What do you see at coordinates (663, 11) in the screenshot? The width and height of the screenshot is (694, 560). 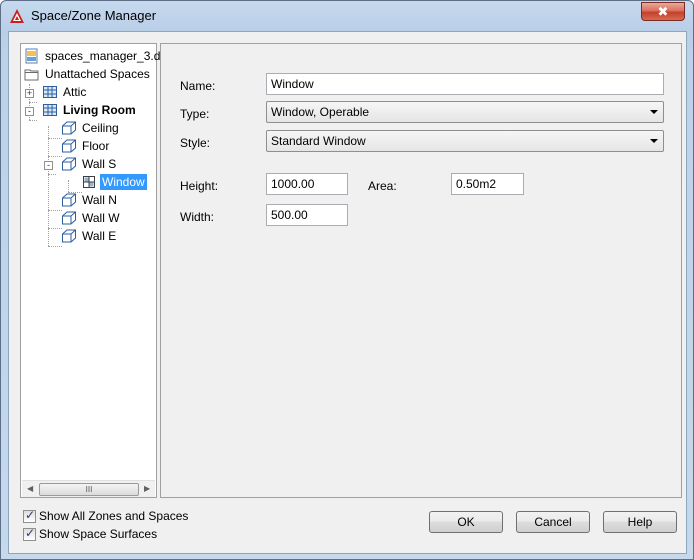 I see `close-button: ✖` at bounding box center [663, 11].